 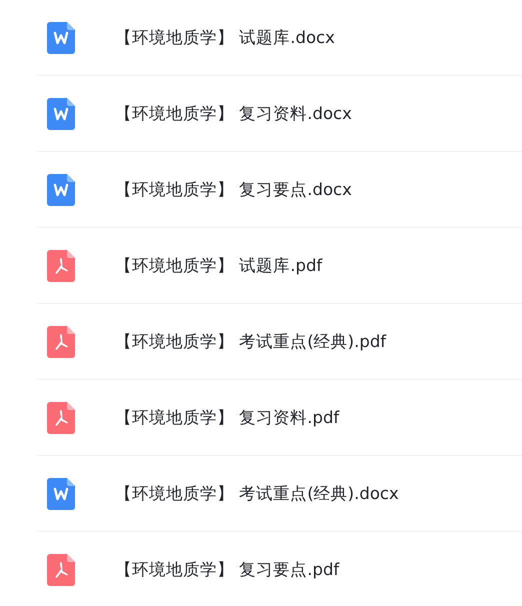 I want to click on file-name: 【环境地质学】 试题库.pdf, so click(x=218, y=265).